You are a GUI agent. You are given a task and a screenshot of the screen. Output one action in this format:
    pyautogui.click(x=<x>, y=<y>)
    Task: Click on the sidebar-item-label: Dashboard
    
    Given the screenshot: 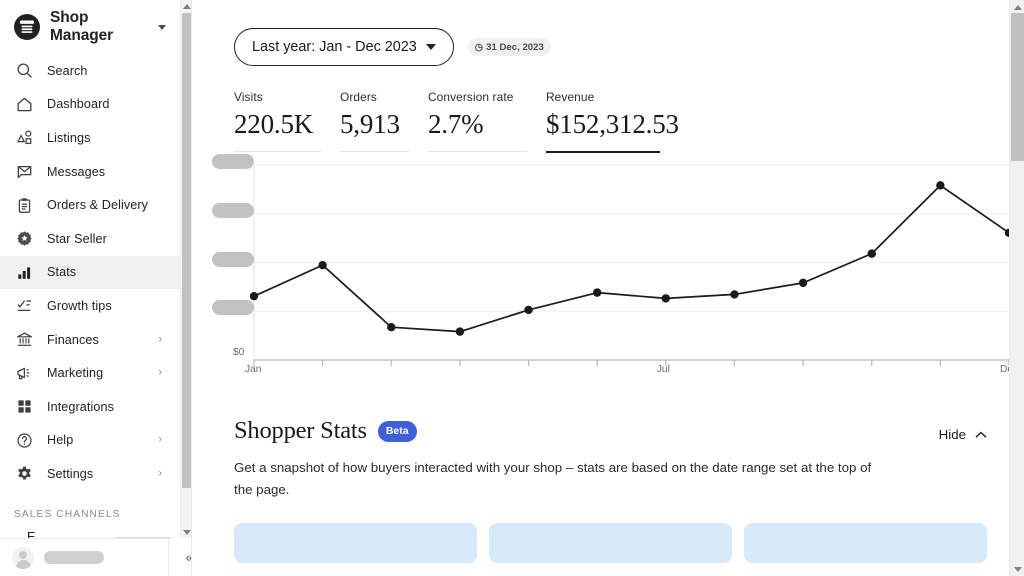 What is the action you would take?
    pyautogui.click(x=78, y=104)
    